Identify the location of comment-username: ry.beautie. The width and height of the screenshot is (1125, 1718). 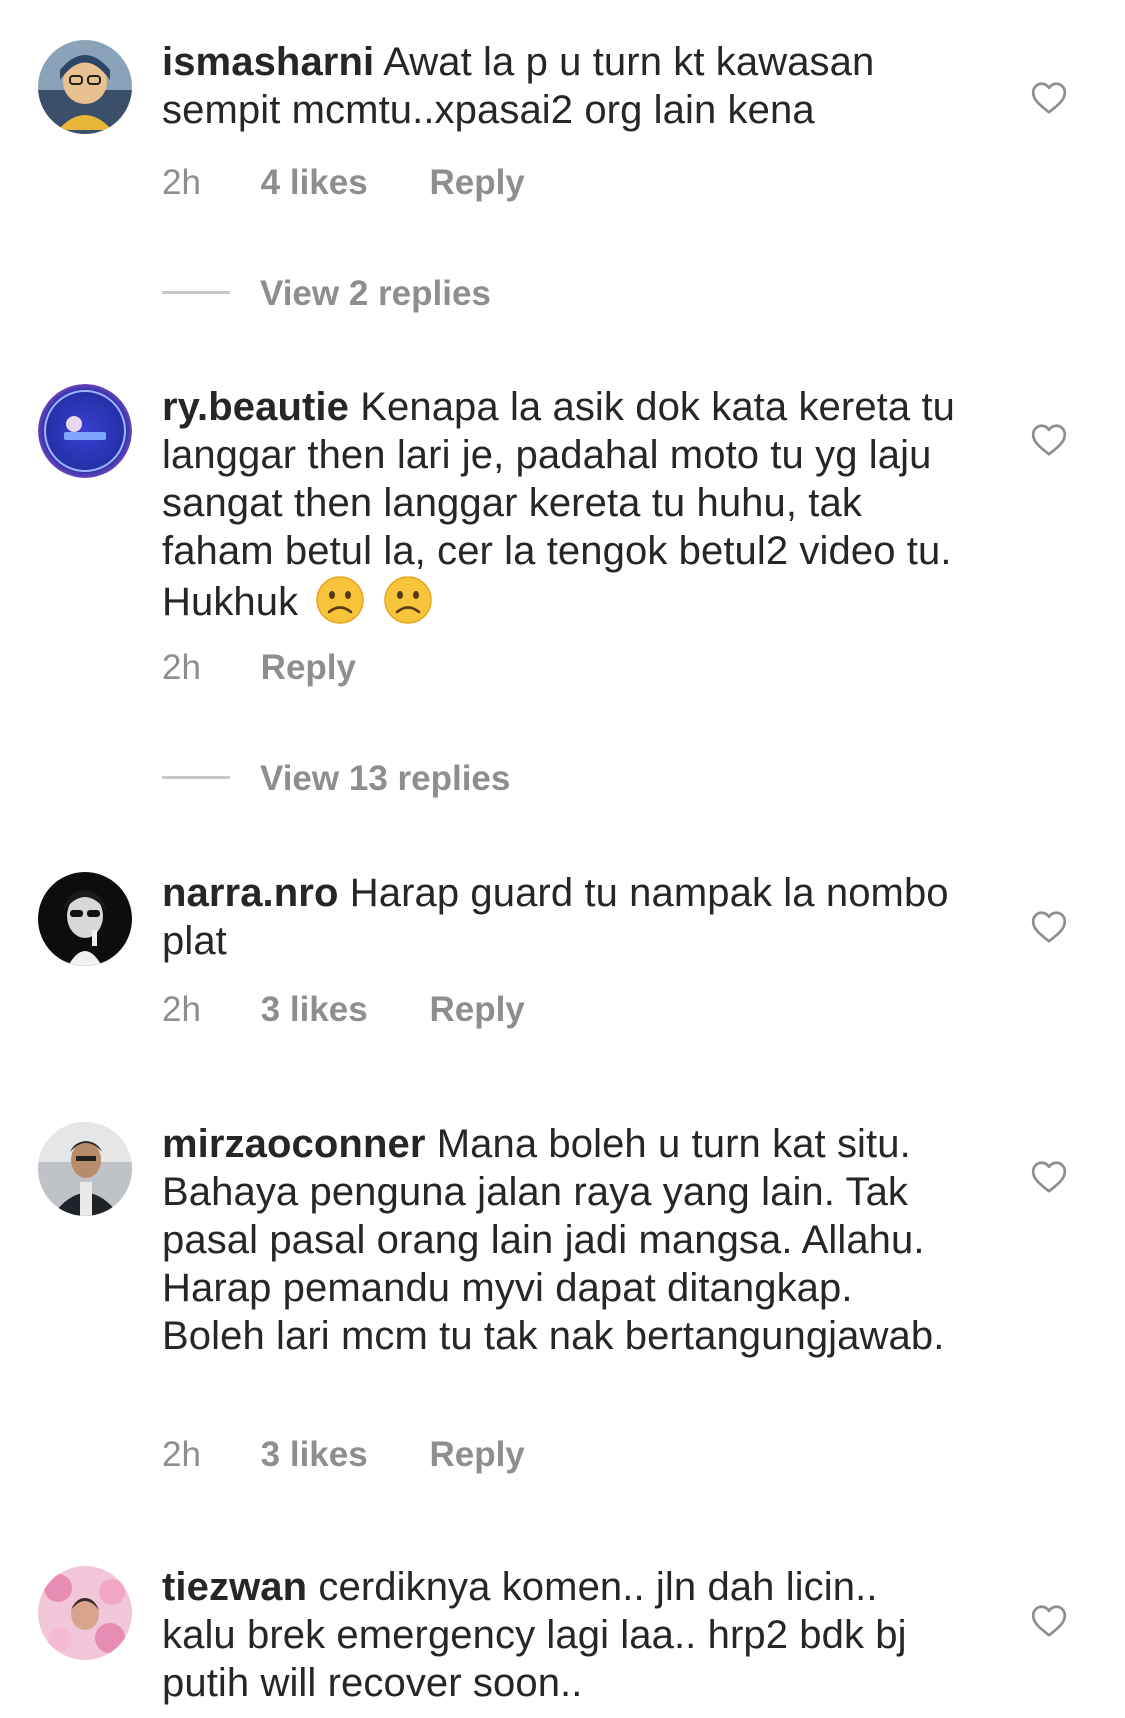
(255, 407).